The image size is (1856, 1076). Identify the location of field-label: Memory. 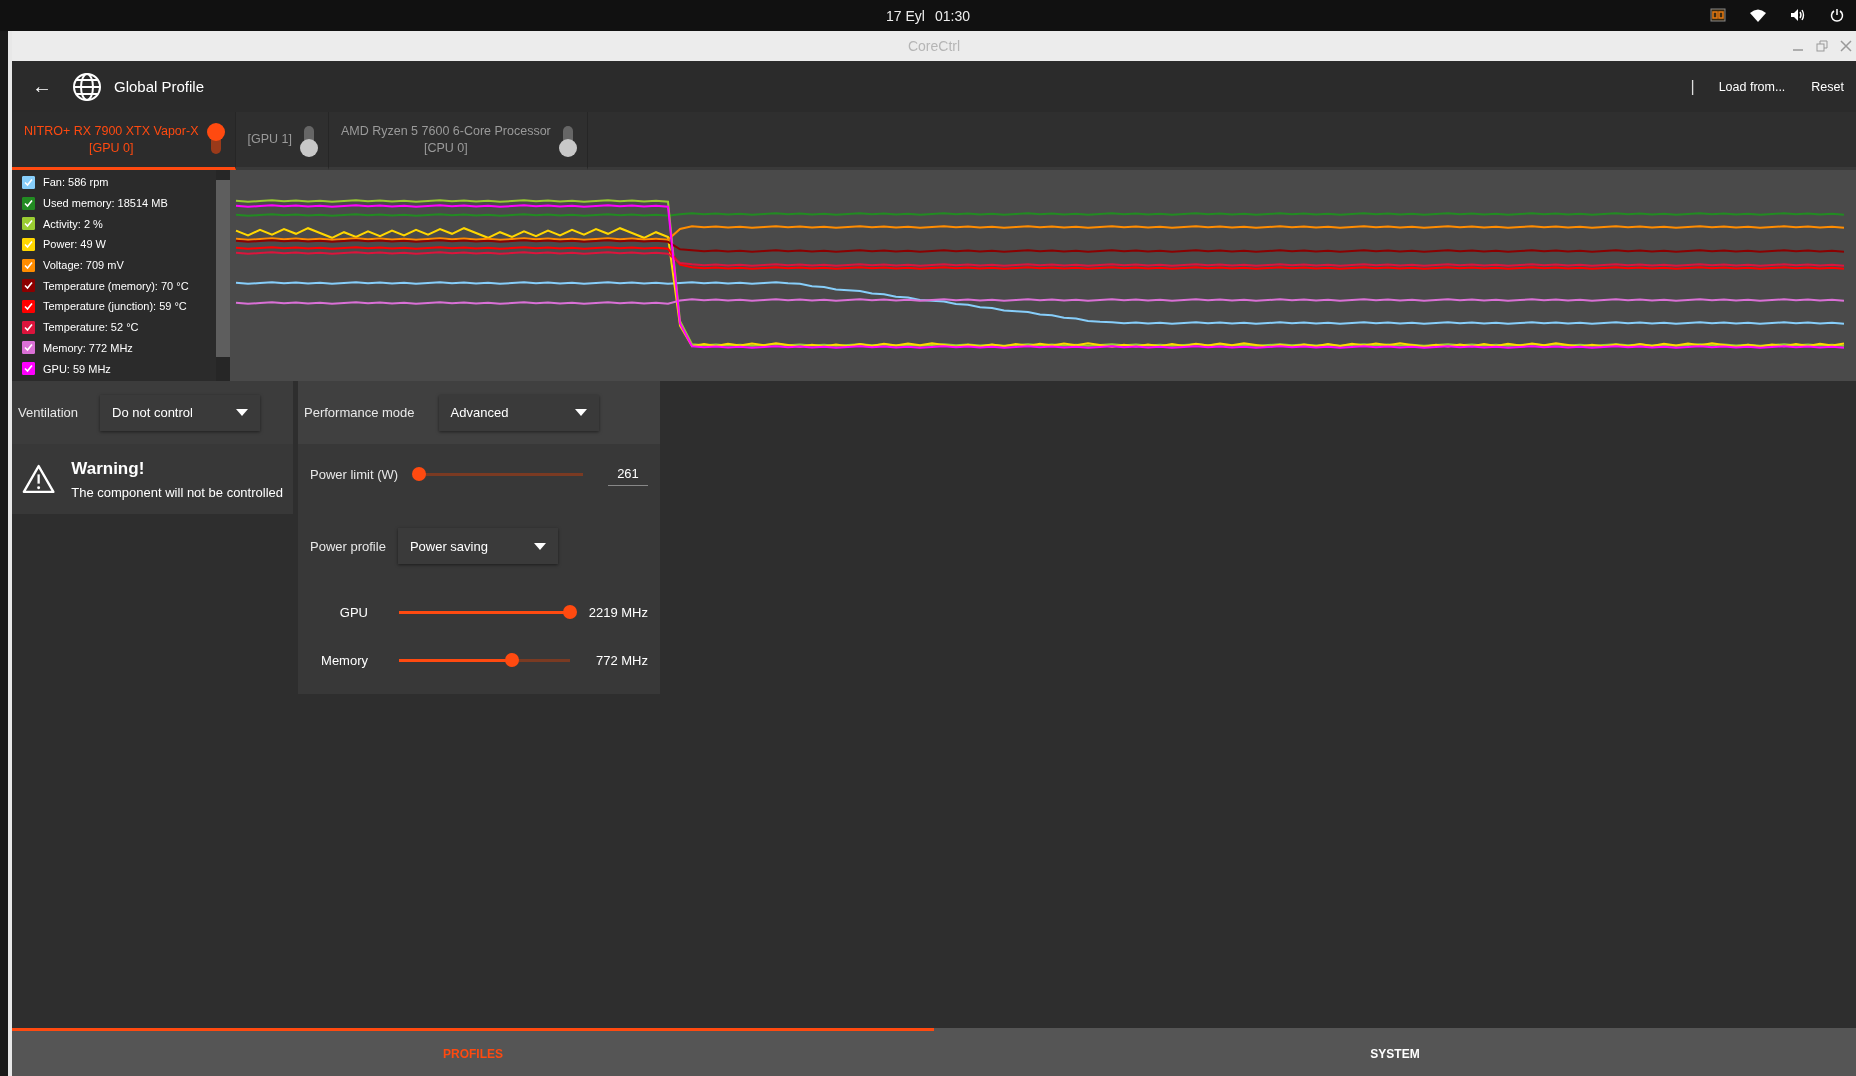
(344, 660).